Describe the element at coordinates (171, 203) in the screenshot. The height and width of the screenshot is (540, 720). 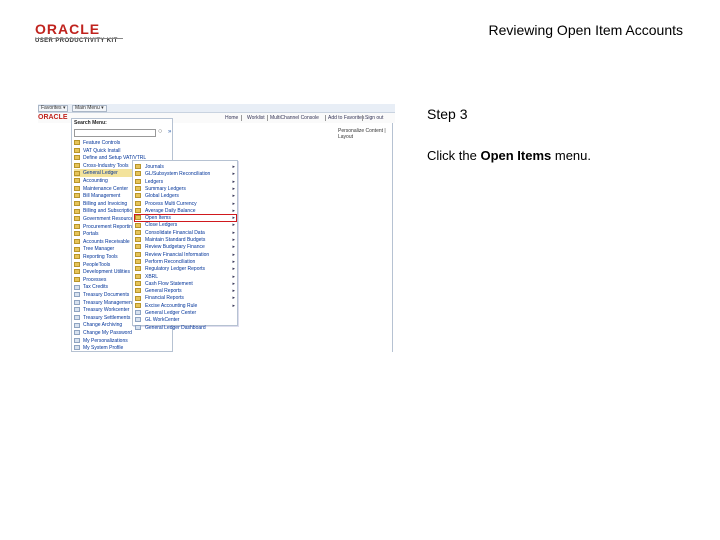
I see `submenu-item-label: Process Multi Currency` at that location.